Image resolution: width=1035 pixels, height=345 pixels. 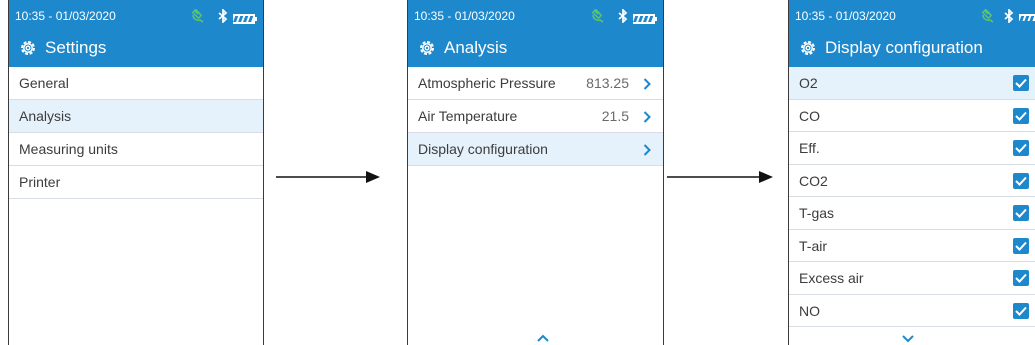 What do you see at coordinates (912, 33) in the screenshot?
I see `header: 10:35 - 01/03/2020 Display configuration` at bounding box center [912, 33].